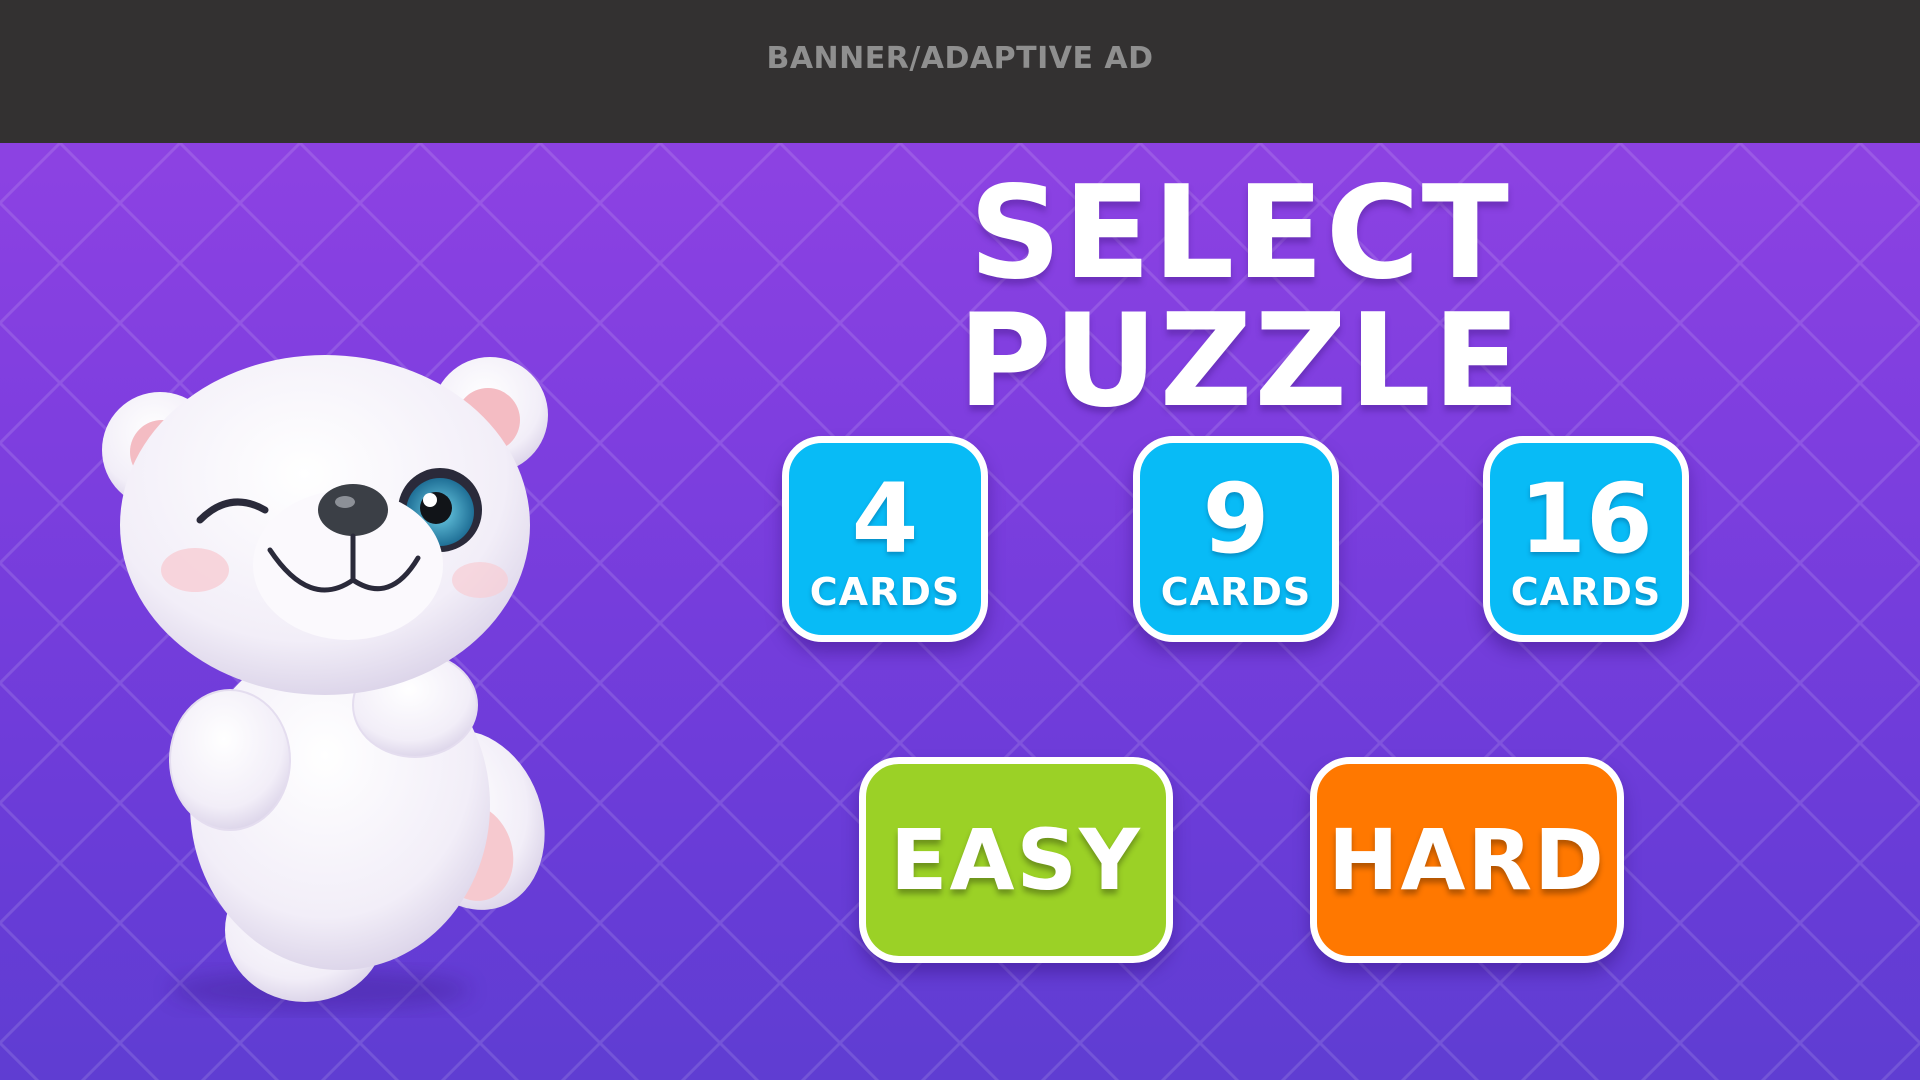  I want to click on hard-button: HARD, so click(1467, 860).